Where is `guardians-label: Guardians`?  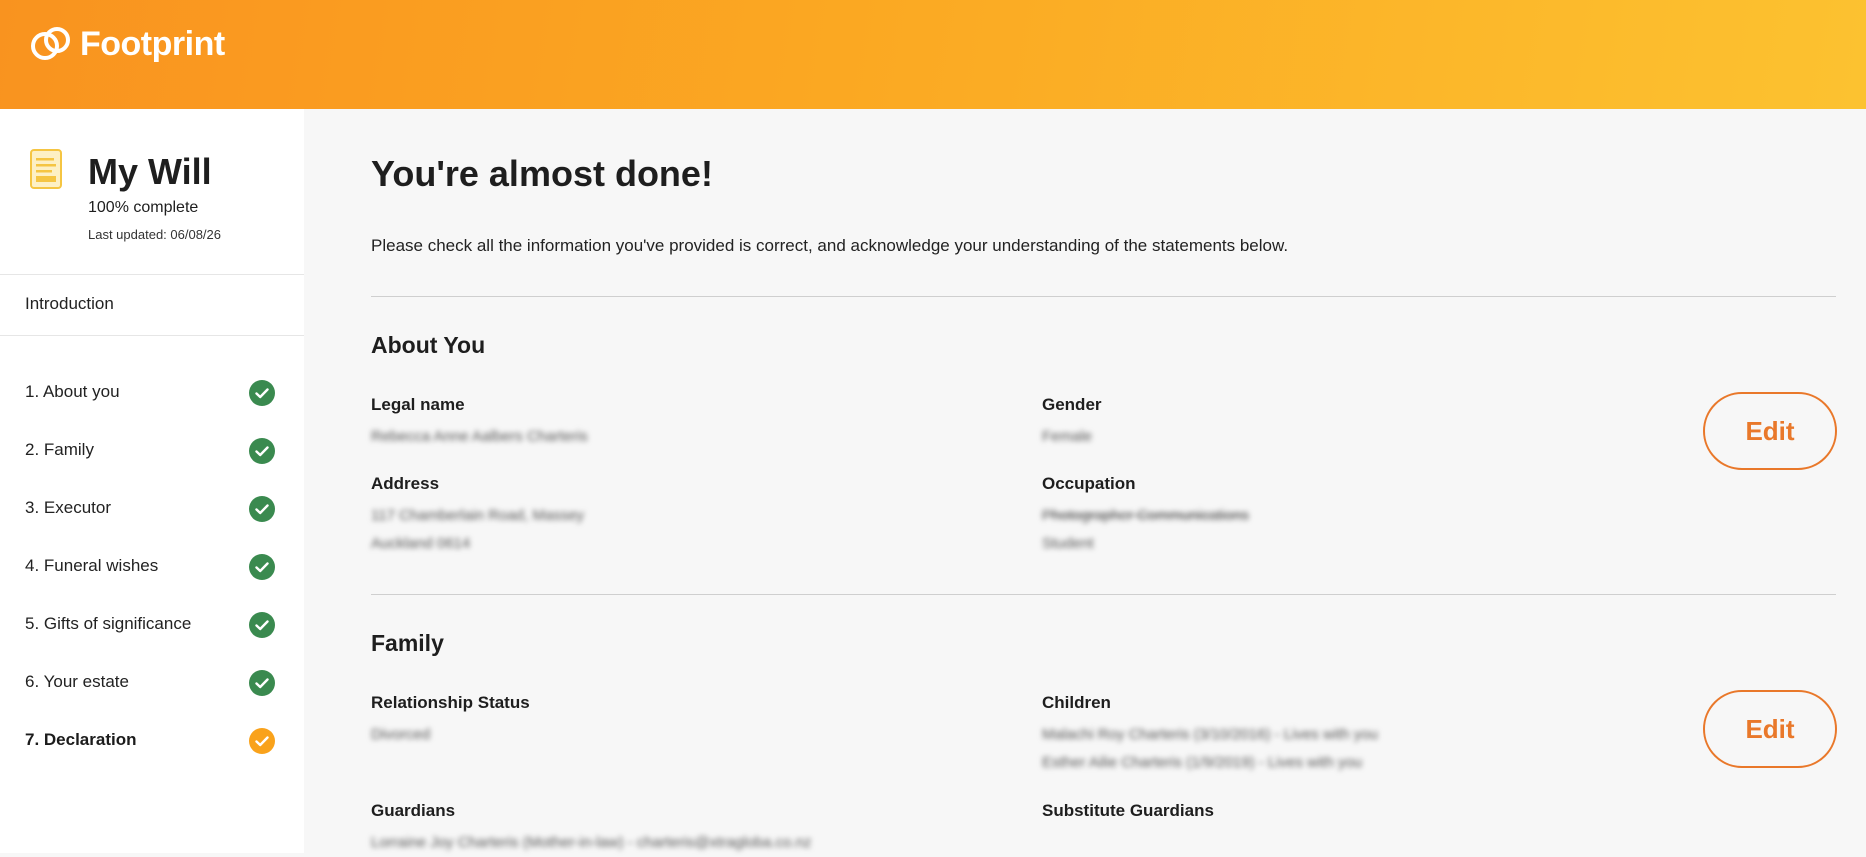 guardians-label: Guardians is located at coordinates (413, 810).